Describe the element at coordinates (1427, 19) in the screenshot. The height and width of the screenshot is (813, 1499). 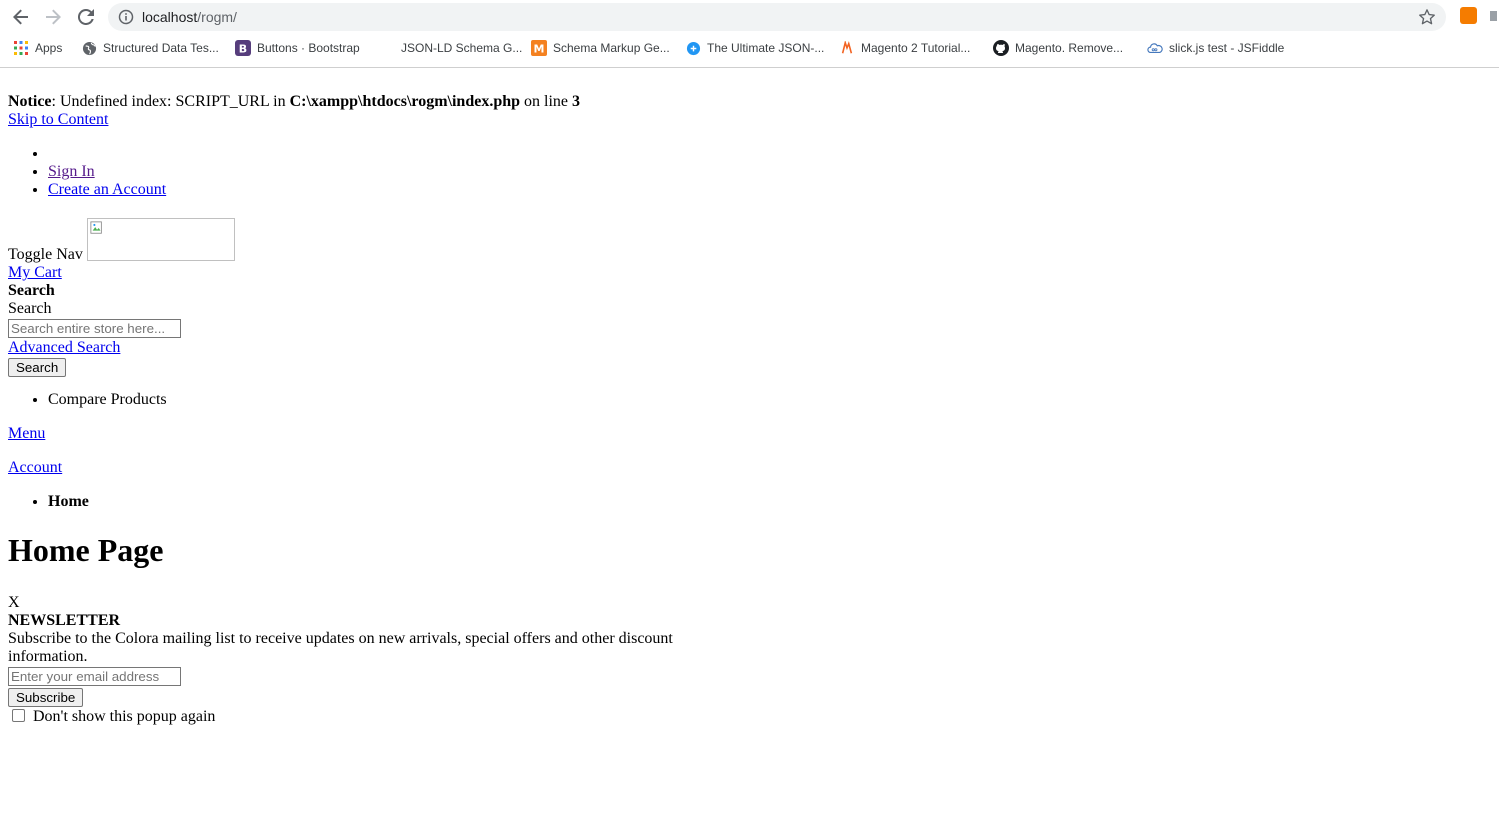
I see `bookmark-star-icon` at that location.